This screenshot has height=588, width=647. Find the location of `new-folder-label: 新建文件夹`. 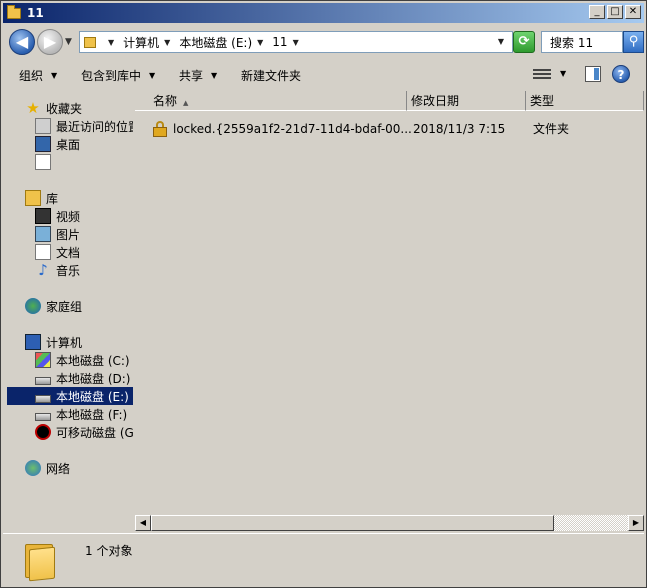

new-folder-label: 新建文件夹 is located at coordinates (271, 76).